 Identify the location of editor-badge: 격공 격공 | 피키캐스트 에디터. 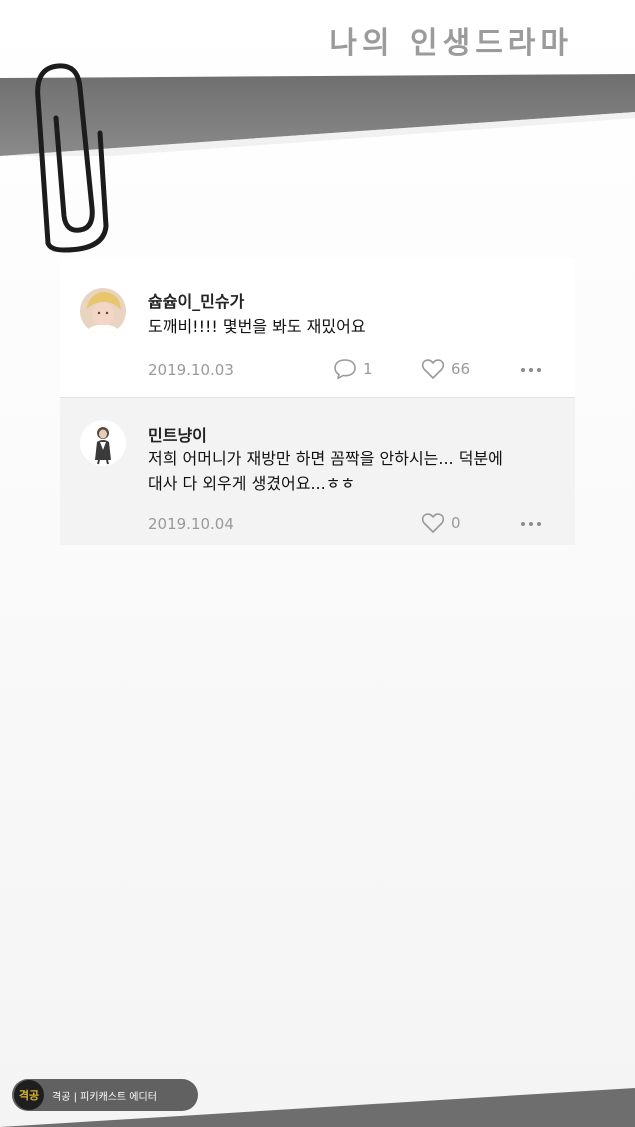
(105, 1095).